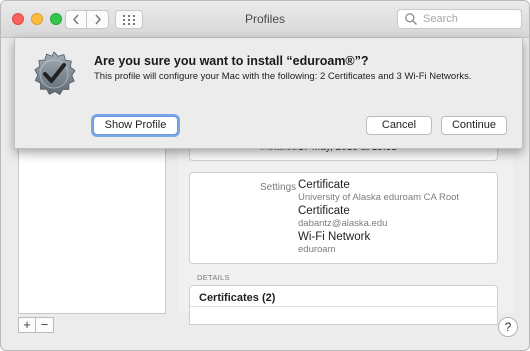 Image resolution: width=530 pixels, height=351 pixels. I want to click on details-box: Certificates (2), so click(343, 305).